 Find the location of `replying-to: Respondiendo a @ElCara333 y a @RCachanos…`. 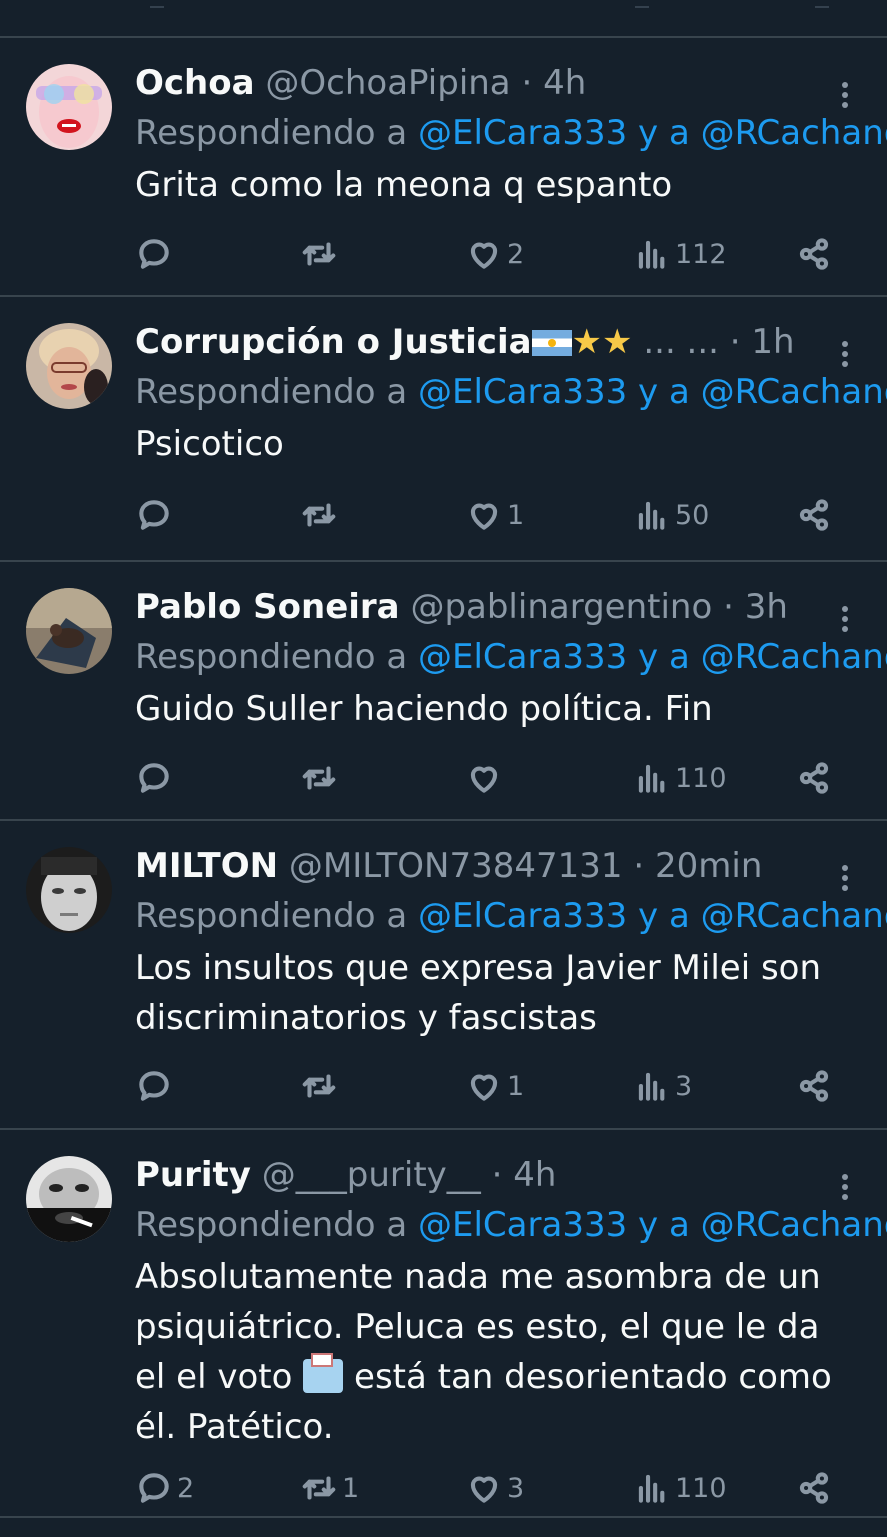

replying-to: Respondiendo a @ElCara333 y a @RCachanos… is located at coordinates (511, 133).